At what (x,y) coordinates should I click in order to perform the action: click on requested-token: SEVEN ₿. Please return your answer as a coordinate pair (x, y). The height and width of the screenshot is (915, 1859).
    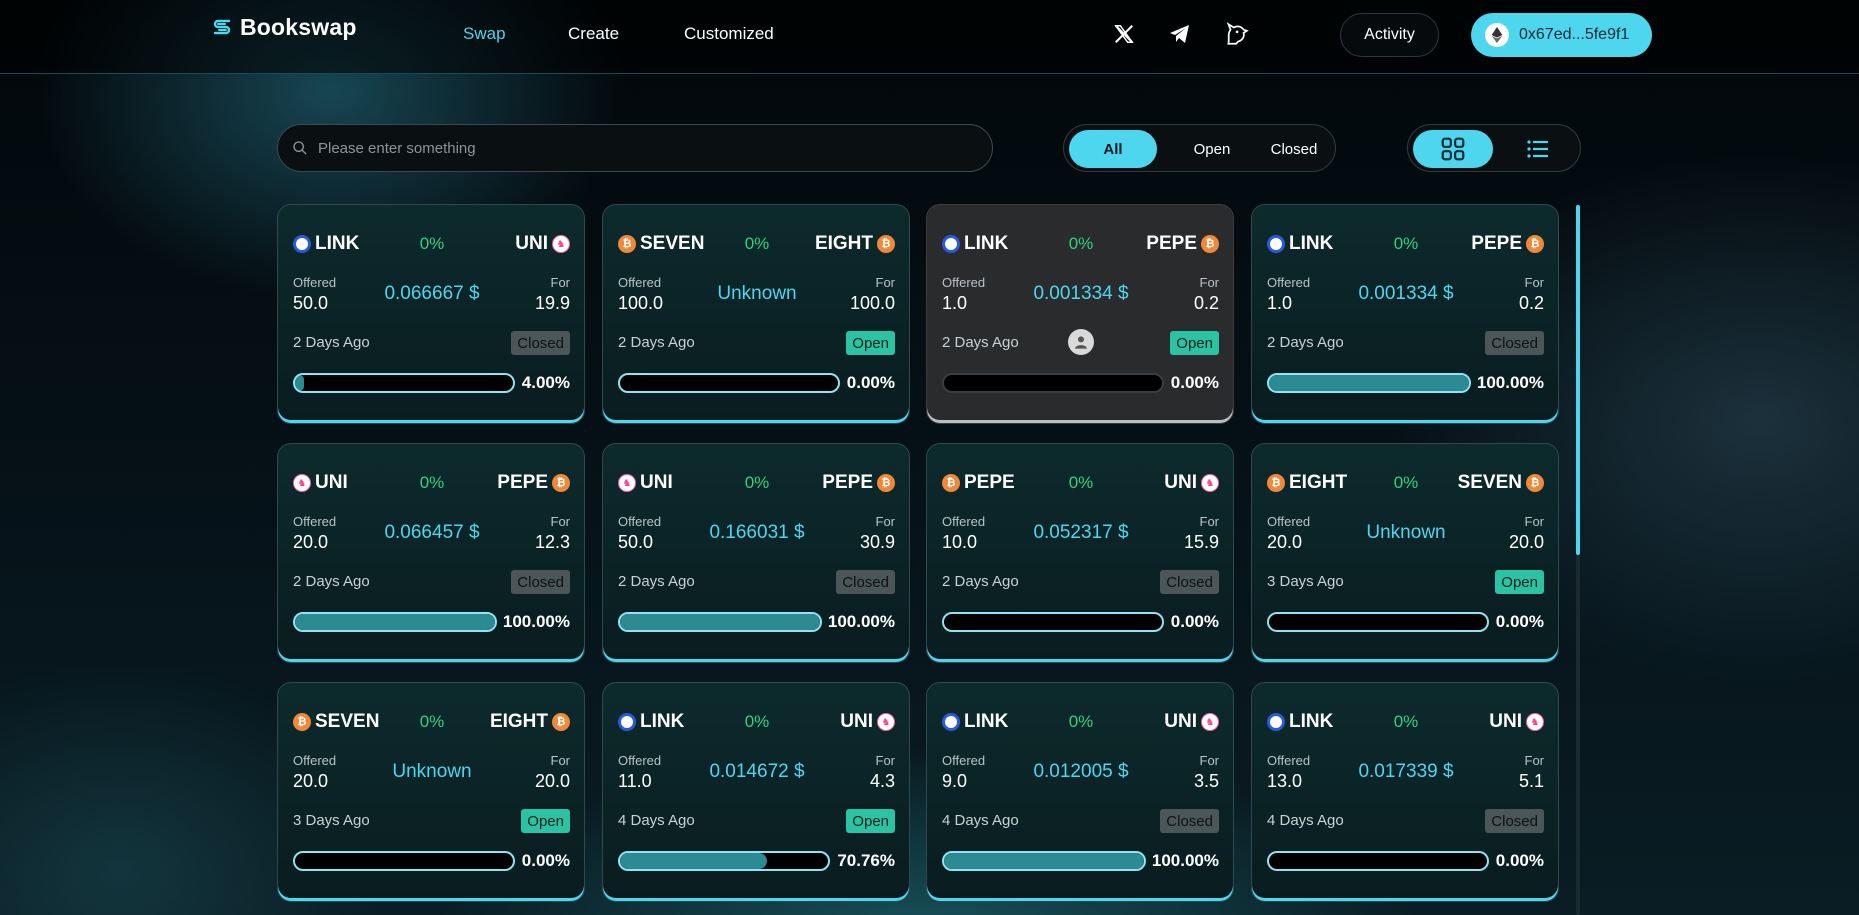
    Looking at the image, I should click on (1501, 483).